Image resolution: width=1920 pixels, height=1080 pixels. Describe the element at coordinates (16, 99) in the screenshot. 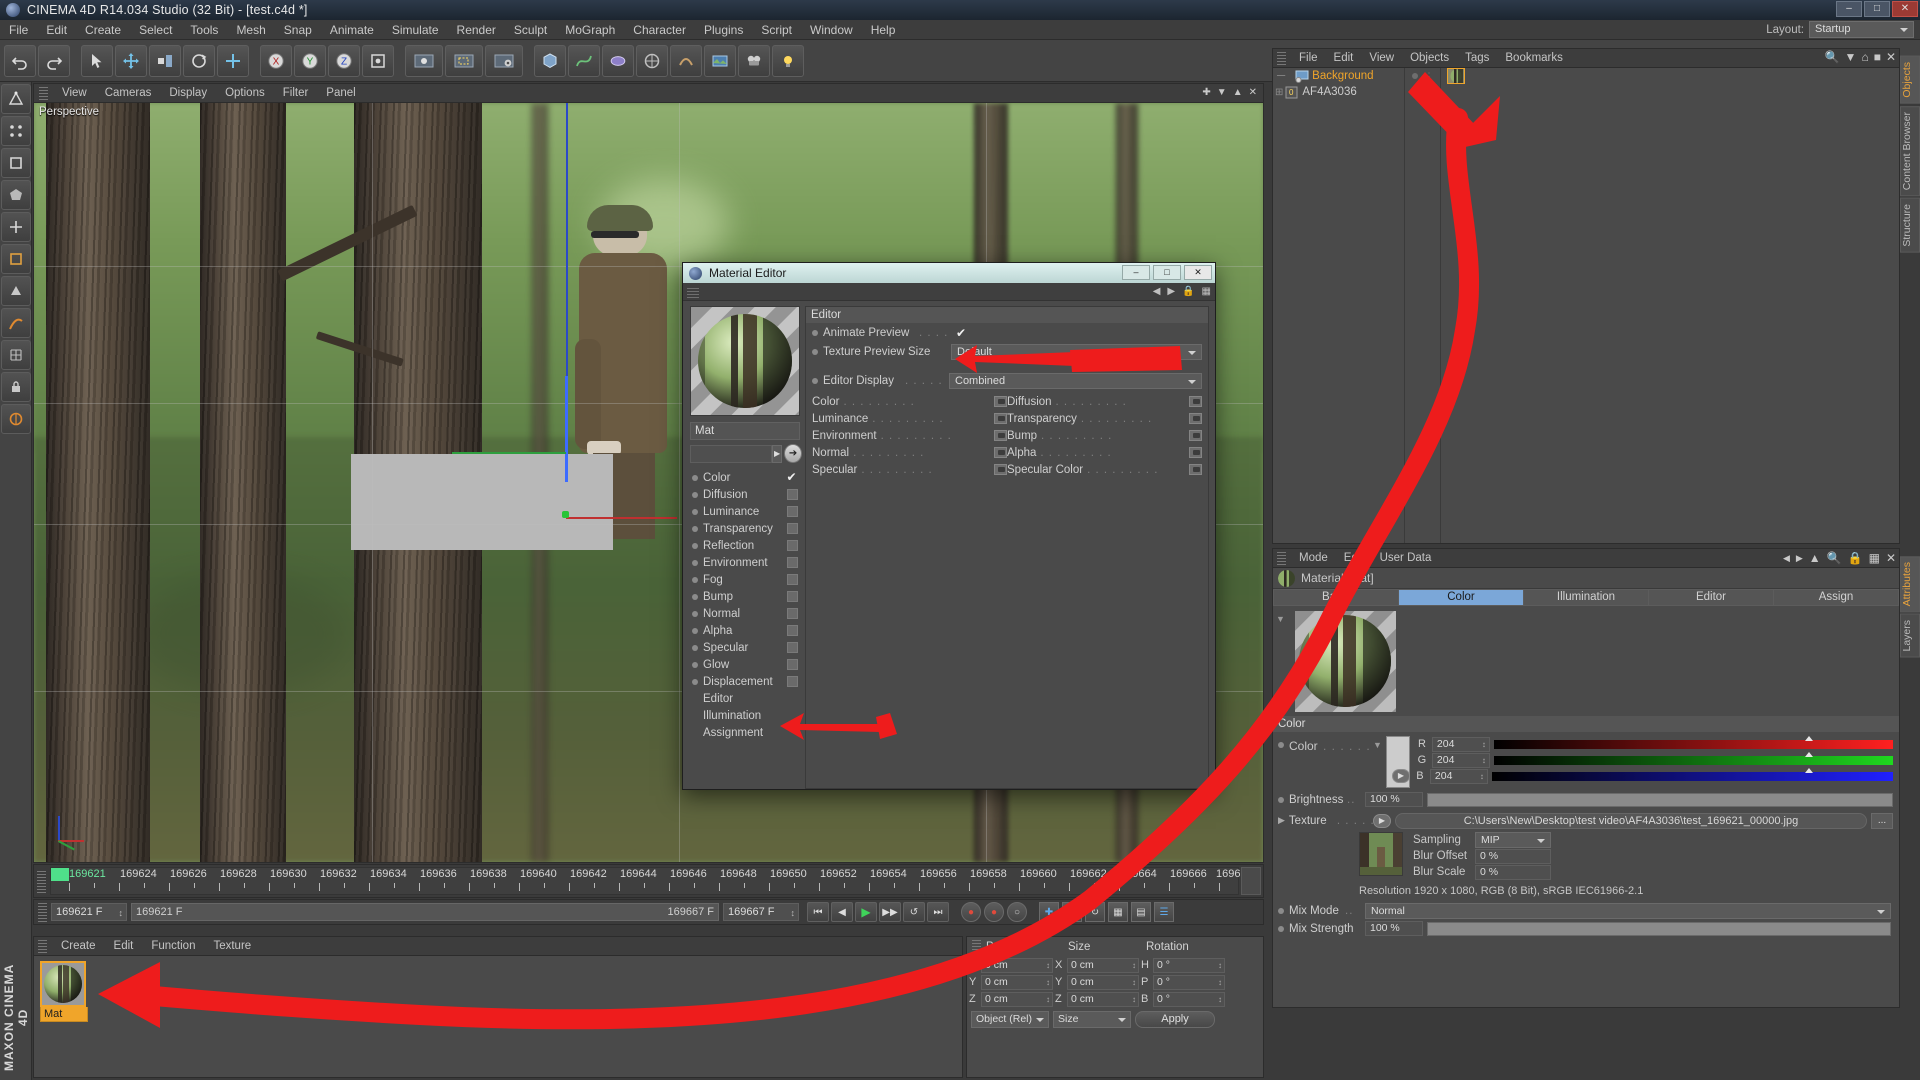

I see `make-editable-icon` at that location.